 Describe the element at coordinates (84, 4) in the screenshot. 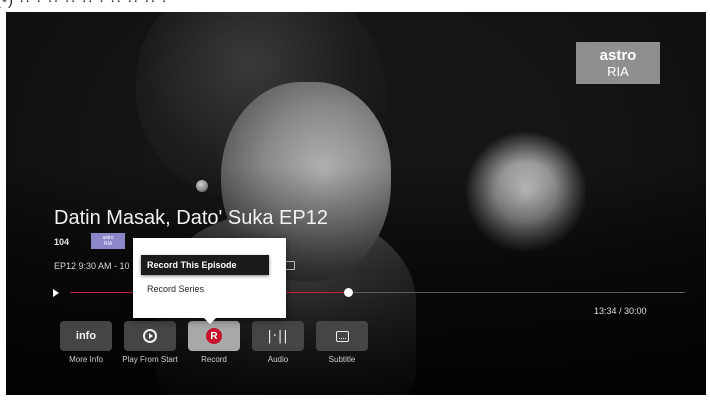

I see `caption-text: (-) ·· · ·· ·· ·· · ·· ·· ·· ·` at that location.